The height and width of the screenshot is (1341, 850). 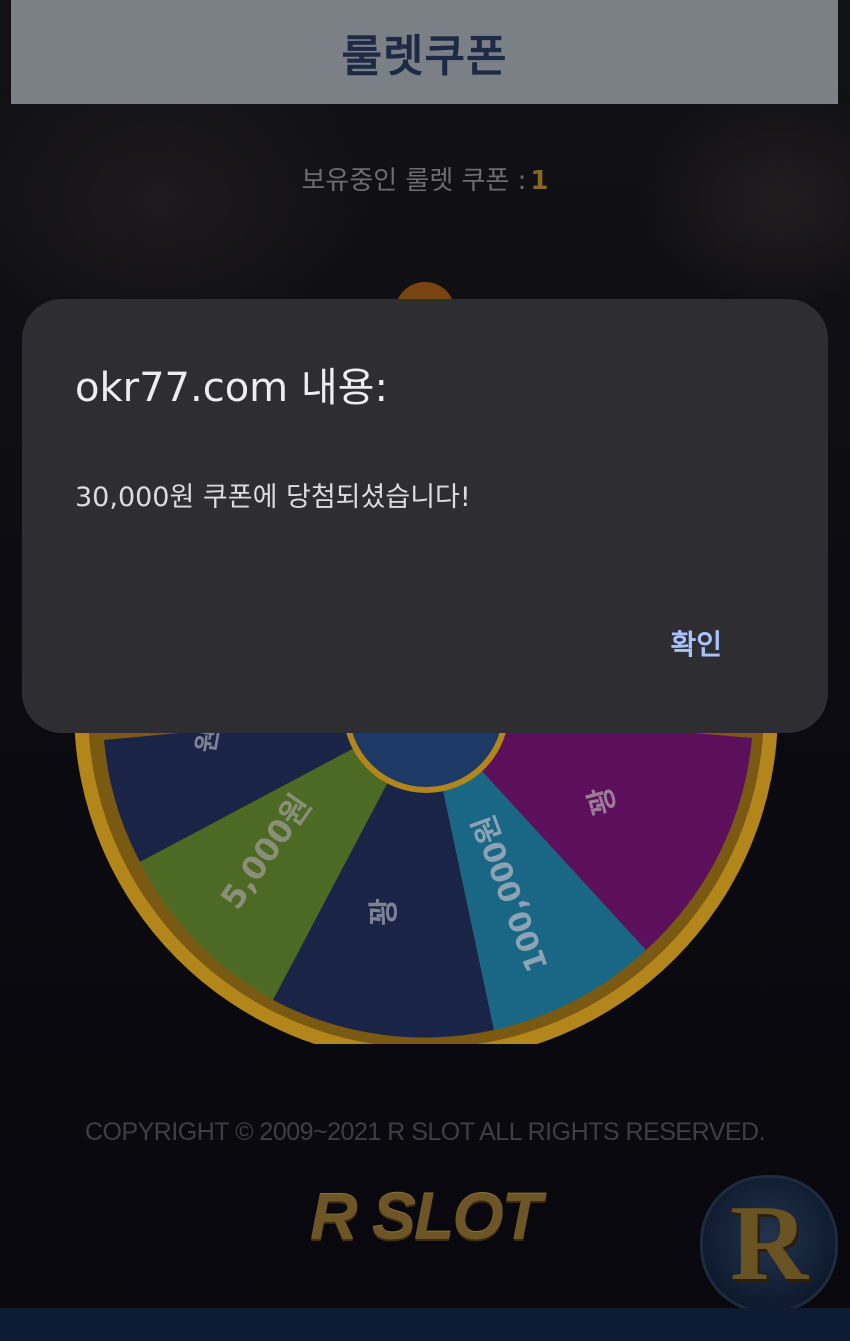 What do you see at coordinates (273, 497) in the screenshot?
I see `dialog-message: 30,000원 쿠폰에 당첨되셨습니다!` at bounding box center [273, 497].